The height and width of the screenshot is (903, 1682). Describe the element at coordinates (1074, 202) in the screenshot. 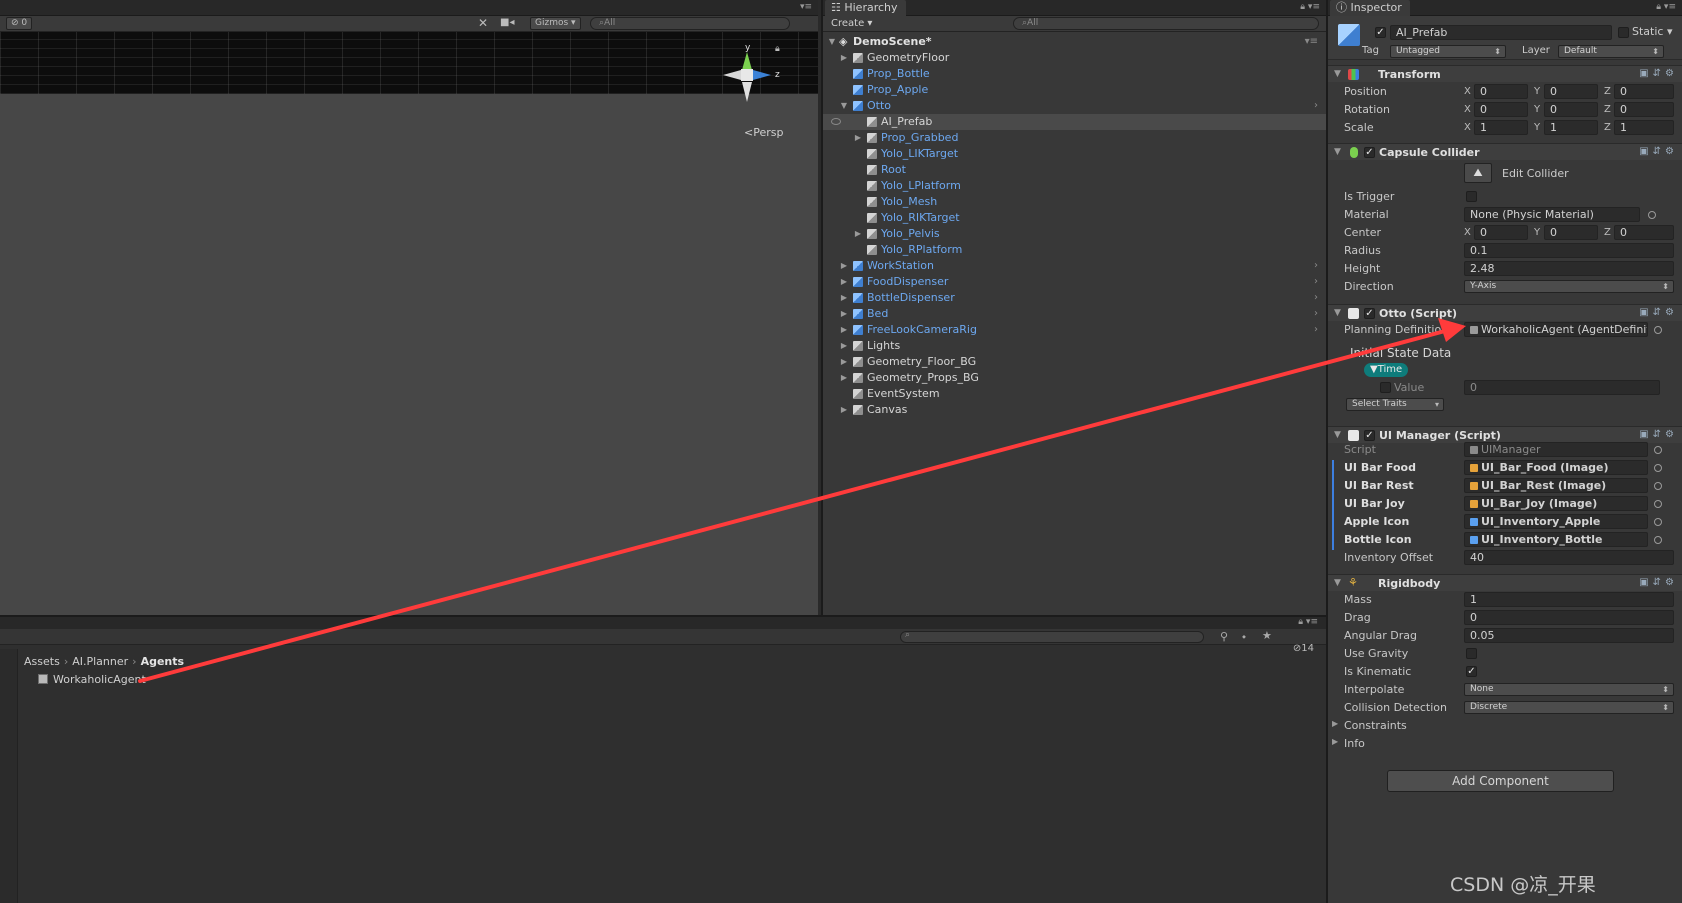

I see `hierarchy-item-yolo-mesh: Yolo_Mesh` at that location.